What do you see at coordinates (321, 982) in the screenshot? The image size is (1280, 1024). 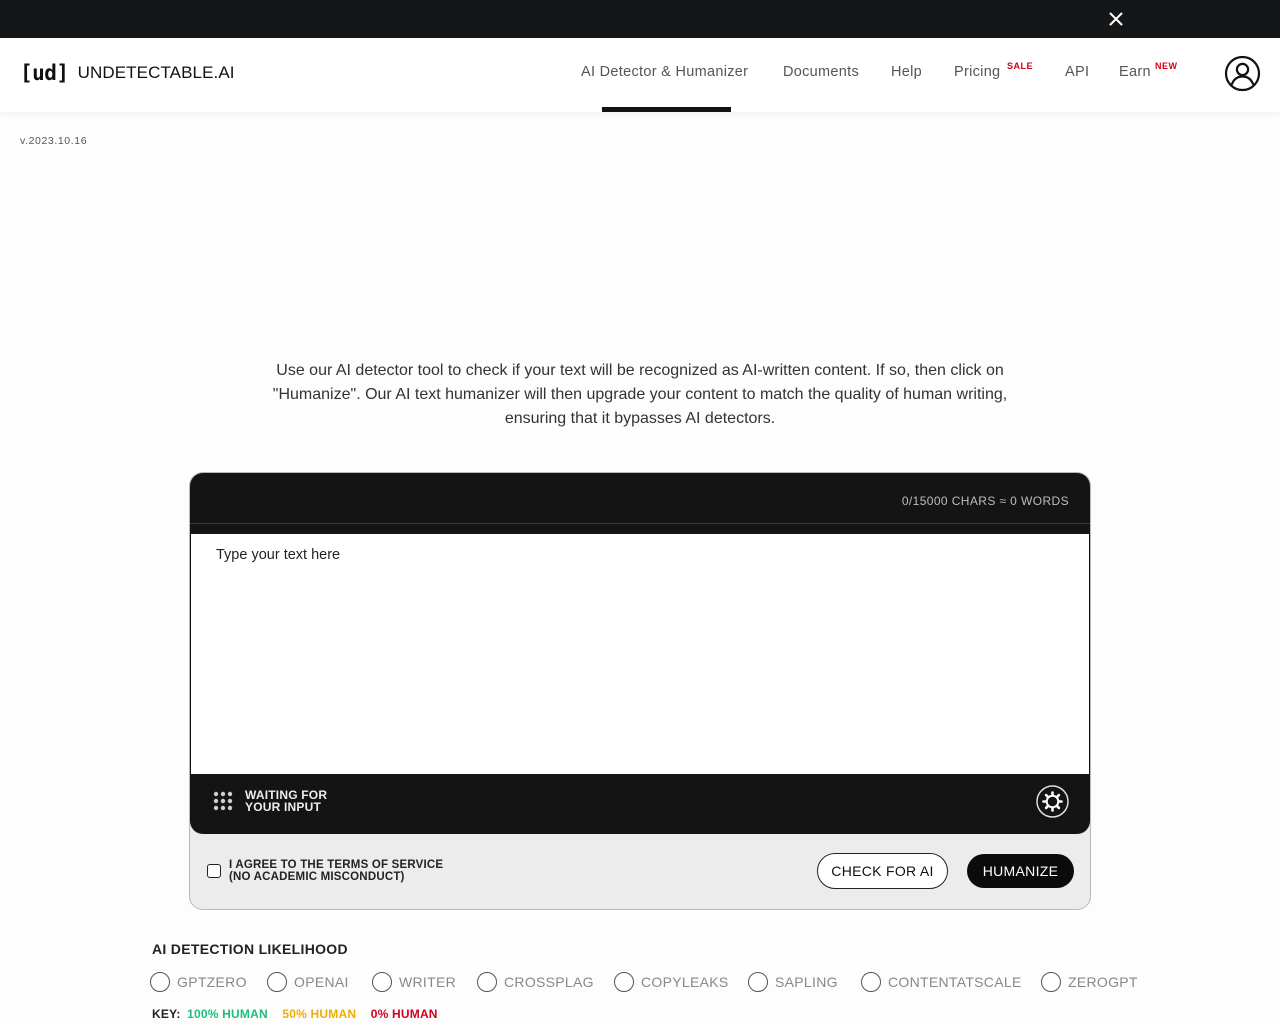 I see `detector-name: OPENAI` at bounding box center [321, 982].